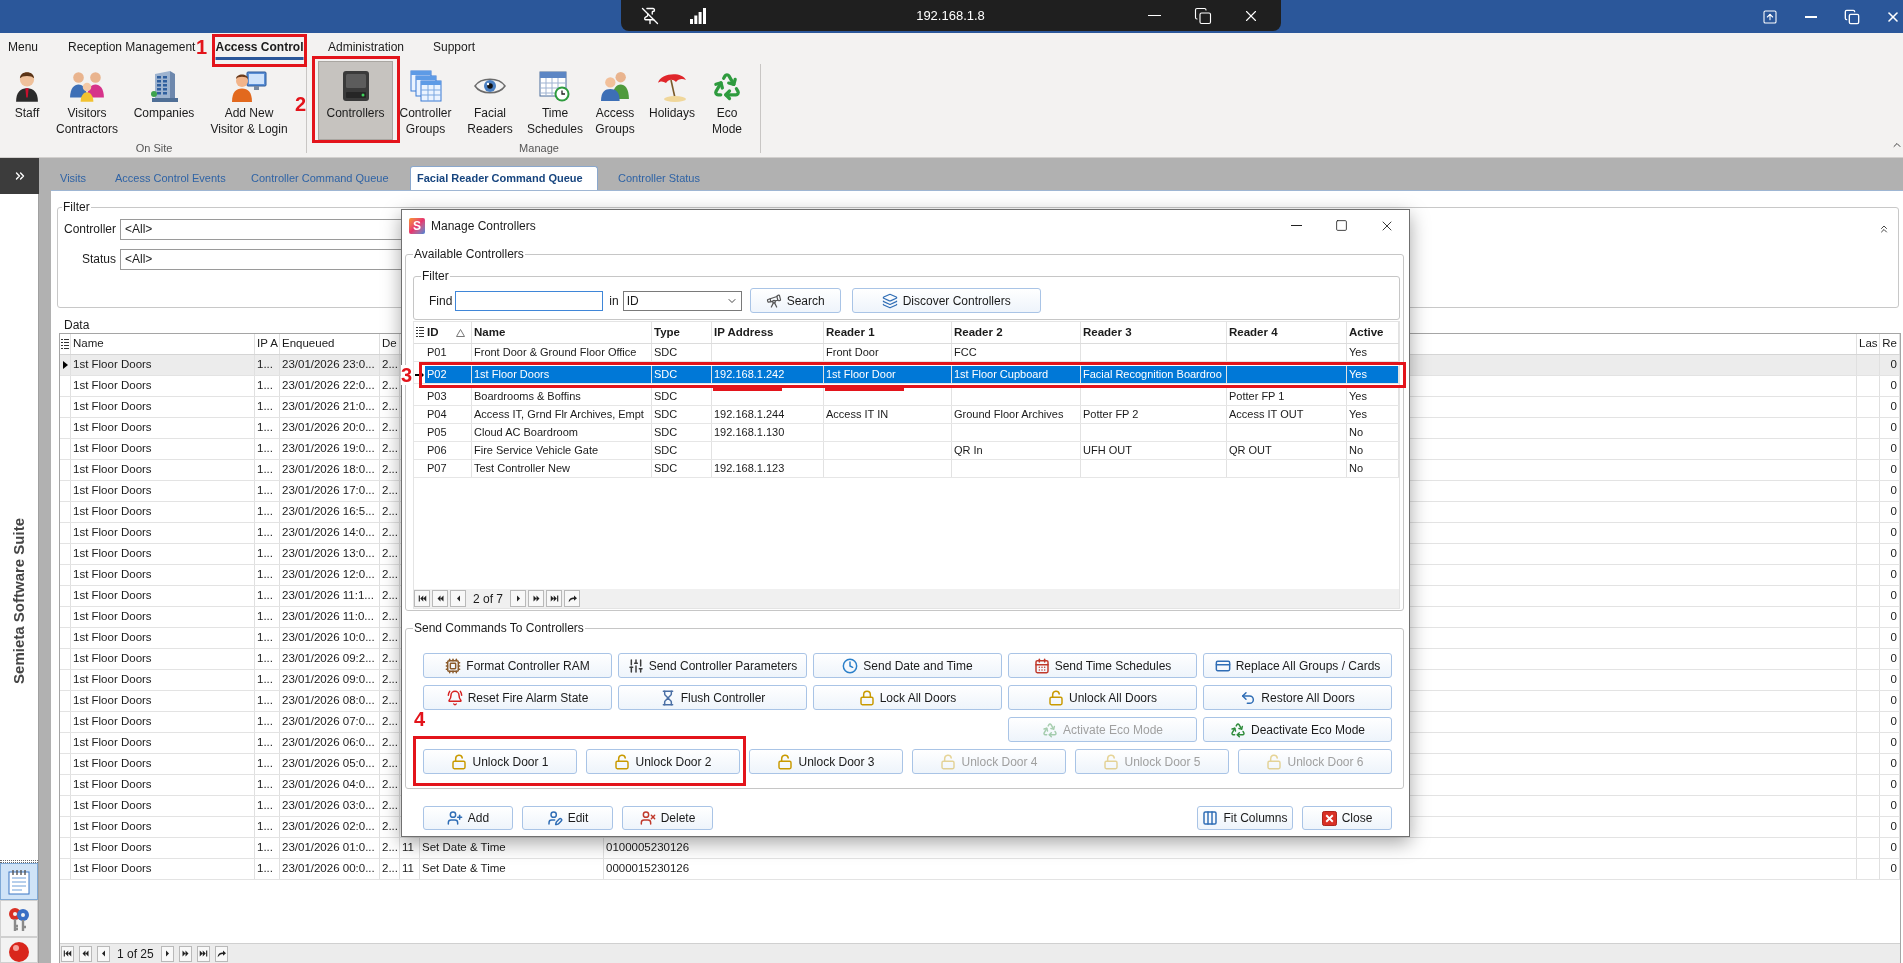  I want to click on table-cell: P05, so click(448, 432).